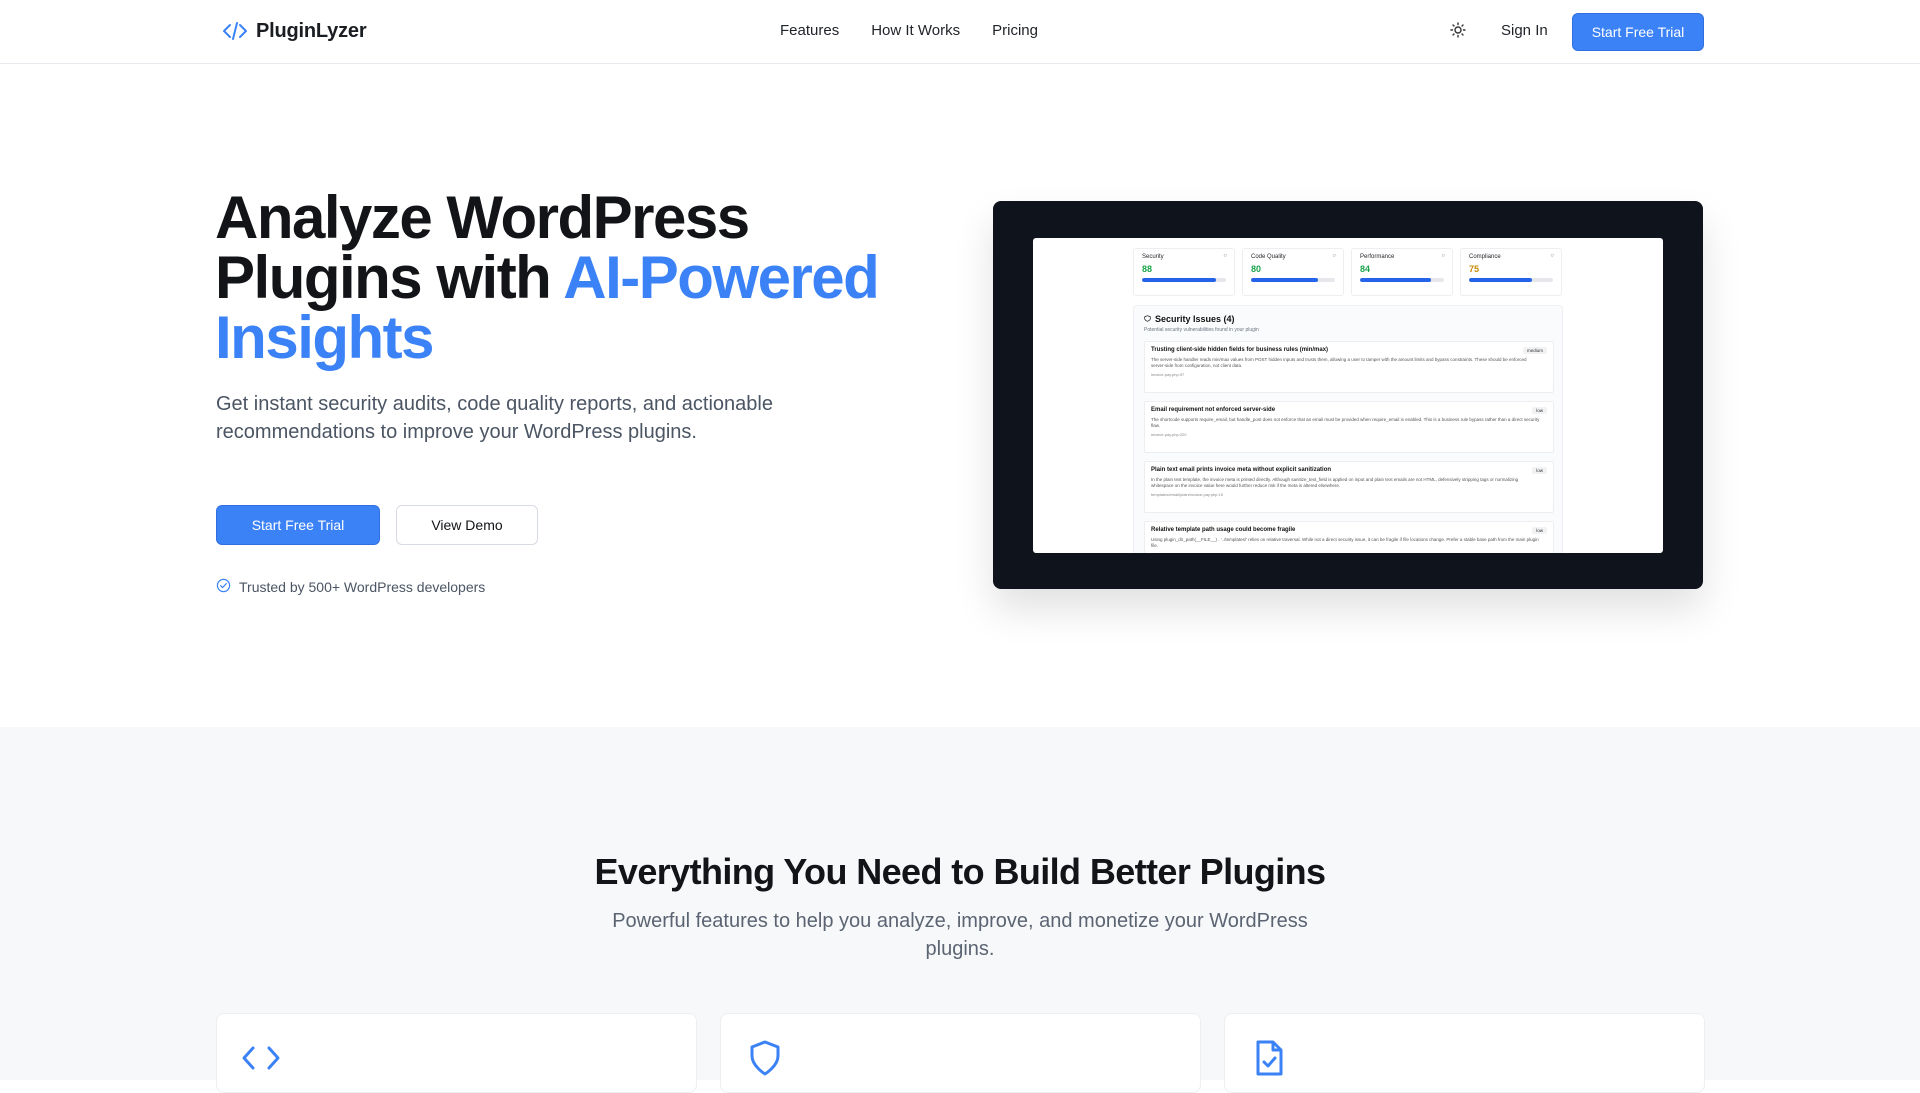  Describe the element at coordinates (1443, 256) in the screenshot. I see `bolt-icon: ○` at that location.